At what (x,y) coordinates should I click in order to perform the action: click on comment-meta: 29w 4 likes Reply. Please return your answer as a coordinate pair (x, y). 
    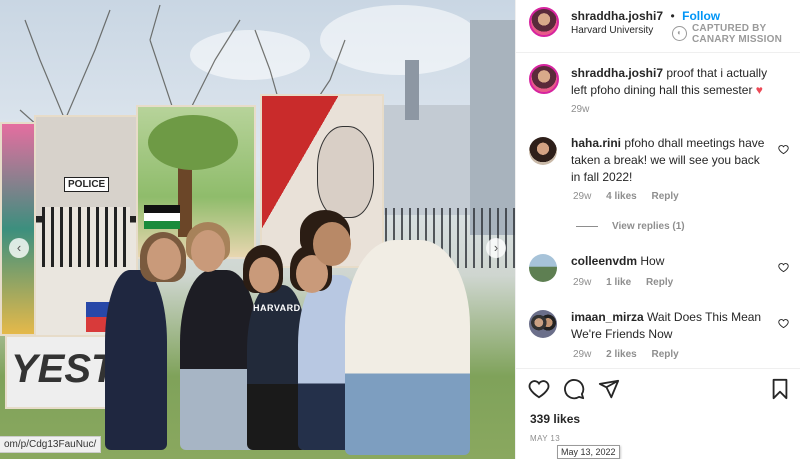
    Looking at the image, I should click on (632, 196).